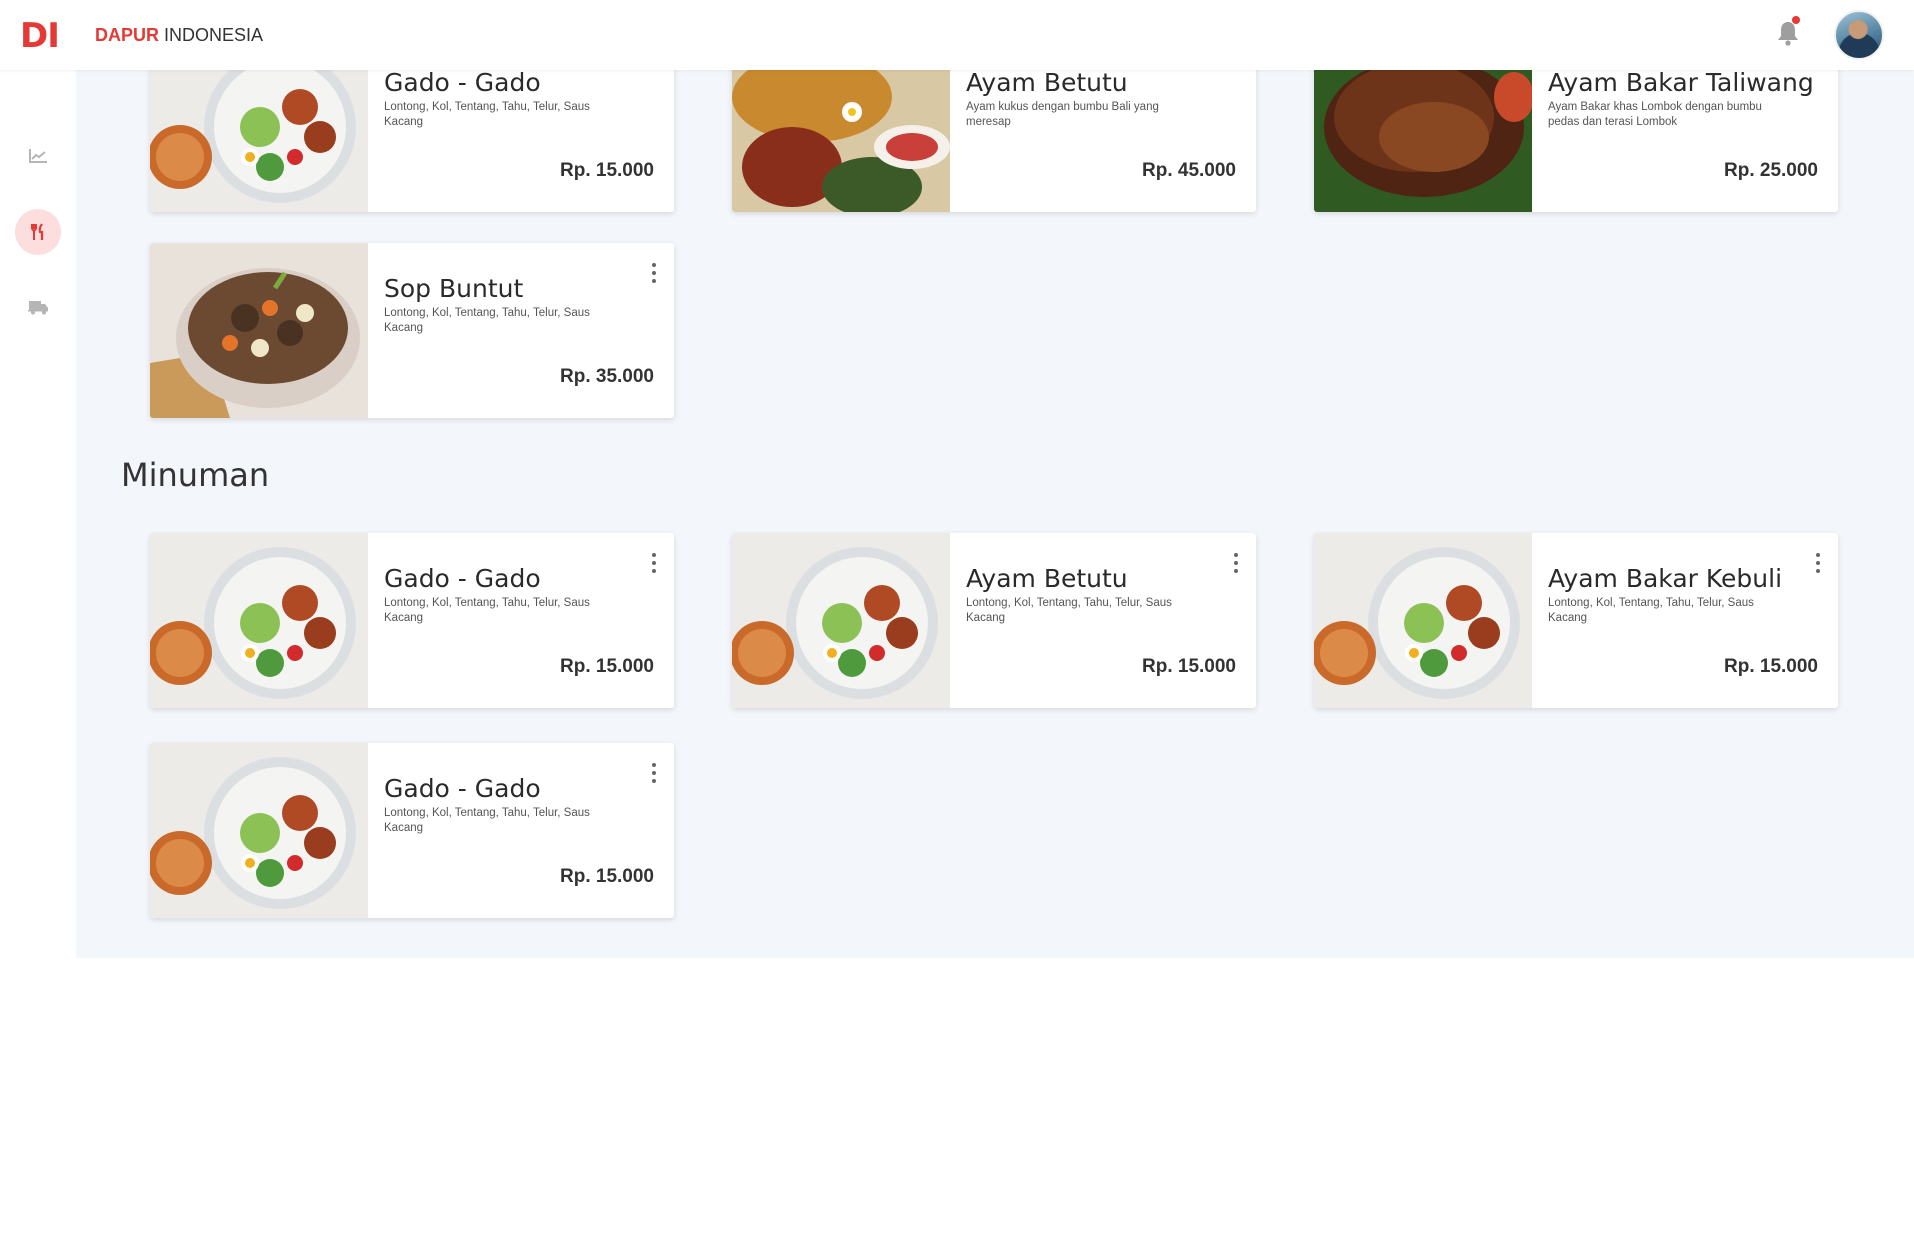 This screenshot has width=1914, height=1240. What do you see at coordinates (1771, 170) in the screenshot?
I see `menu-card-price: Rp. 25.000` at bounding box center [1771, 170].